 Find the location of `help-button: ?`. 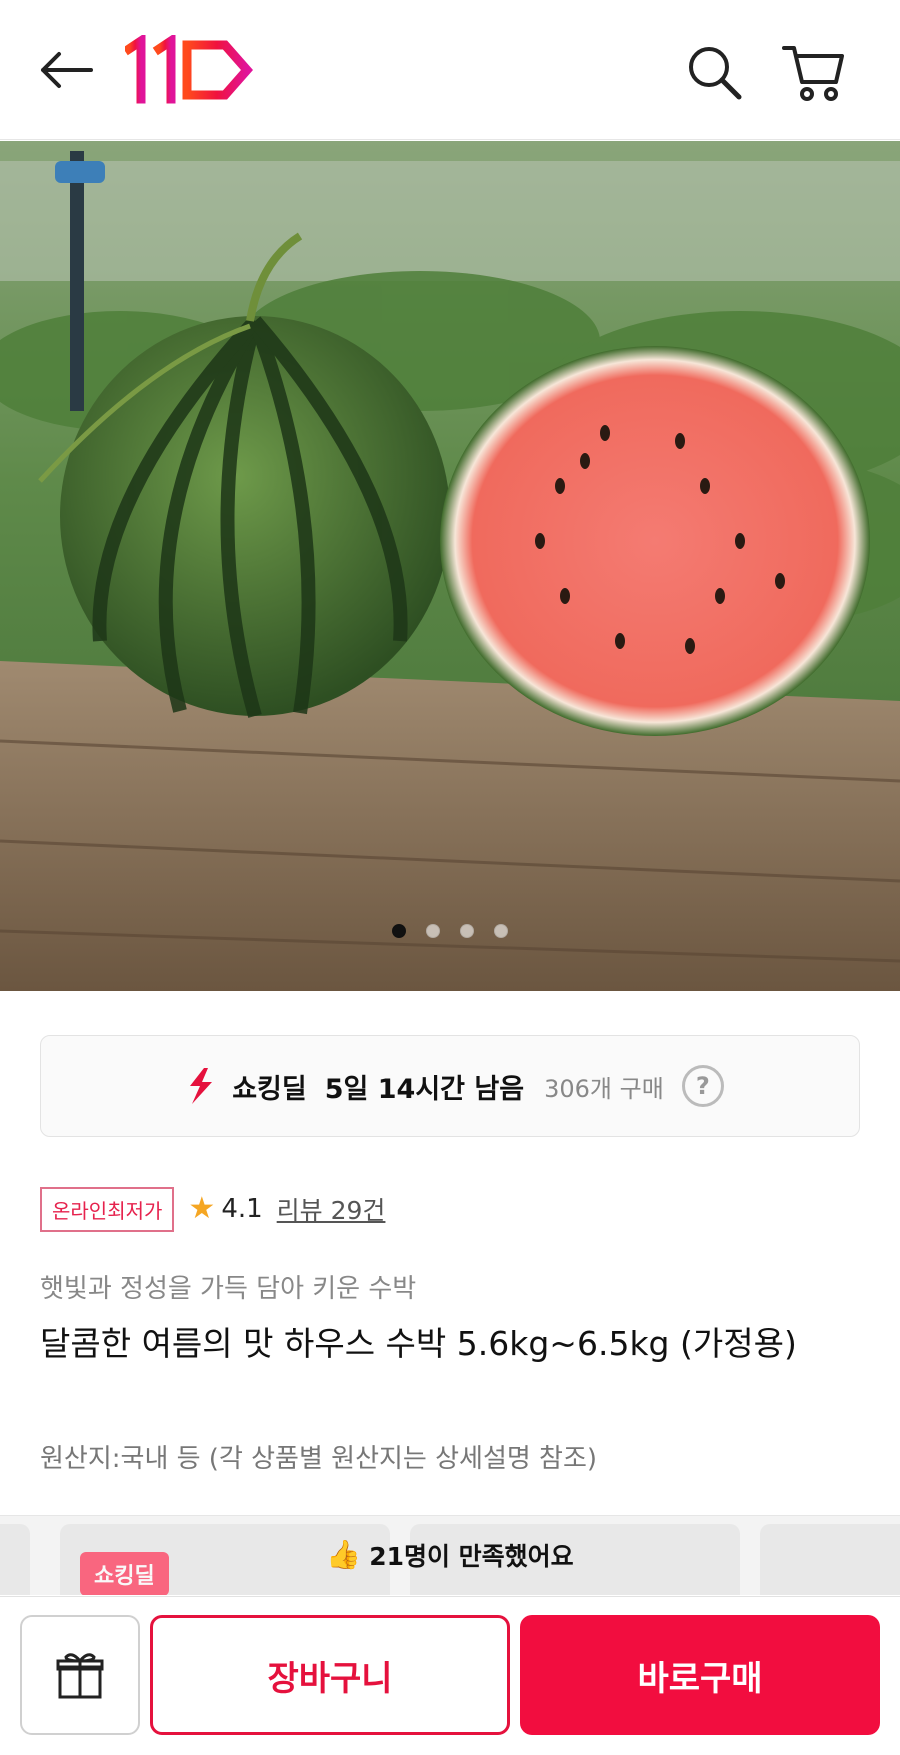

help-button: ? is located at coordinates (702, 1086).